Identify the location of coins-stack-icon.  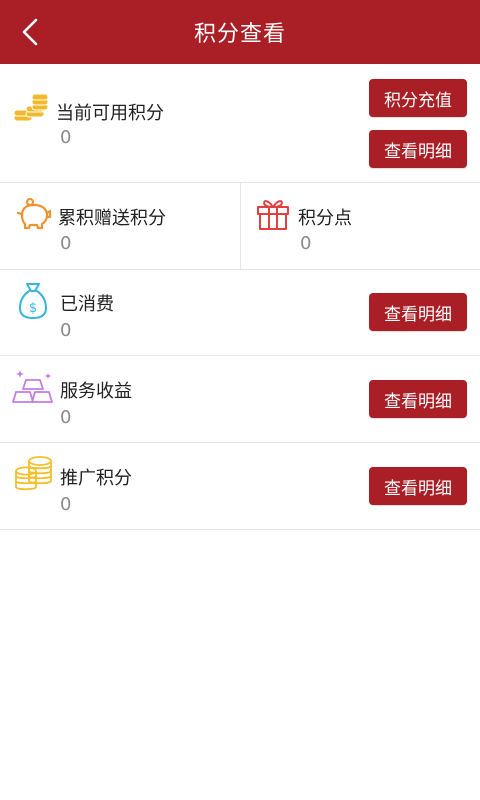
(31, 108).